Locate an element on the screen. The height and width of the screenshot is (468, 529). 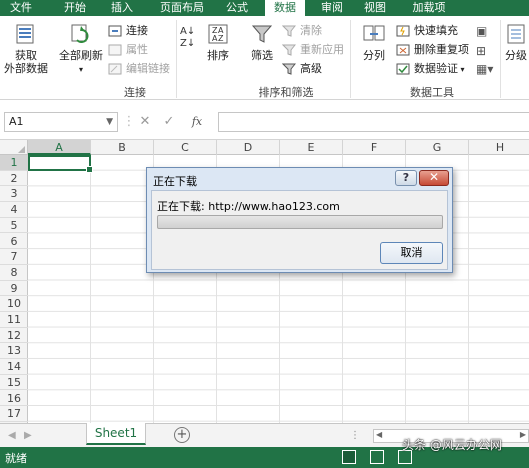
row-header: 8 is located at coordinates (14, 273).